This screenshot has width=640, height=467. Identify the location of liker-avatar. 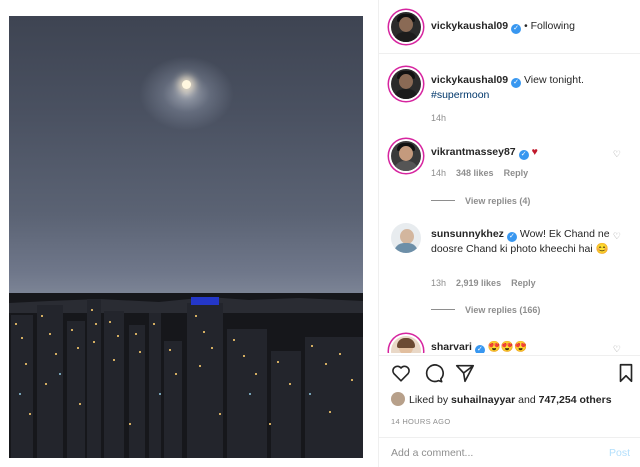
(398, 399).